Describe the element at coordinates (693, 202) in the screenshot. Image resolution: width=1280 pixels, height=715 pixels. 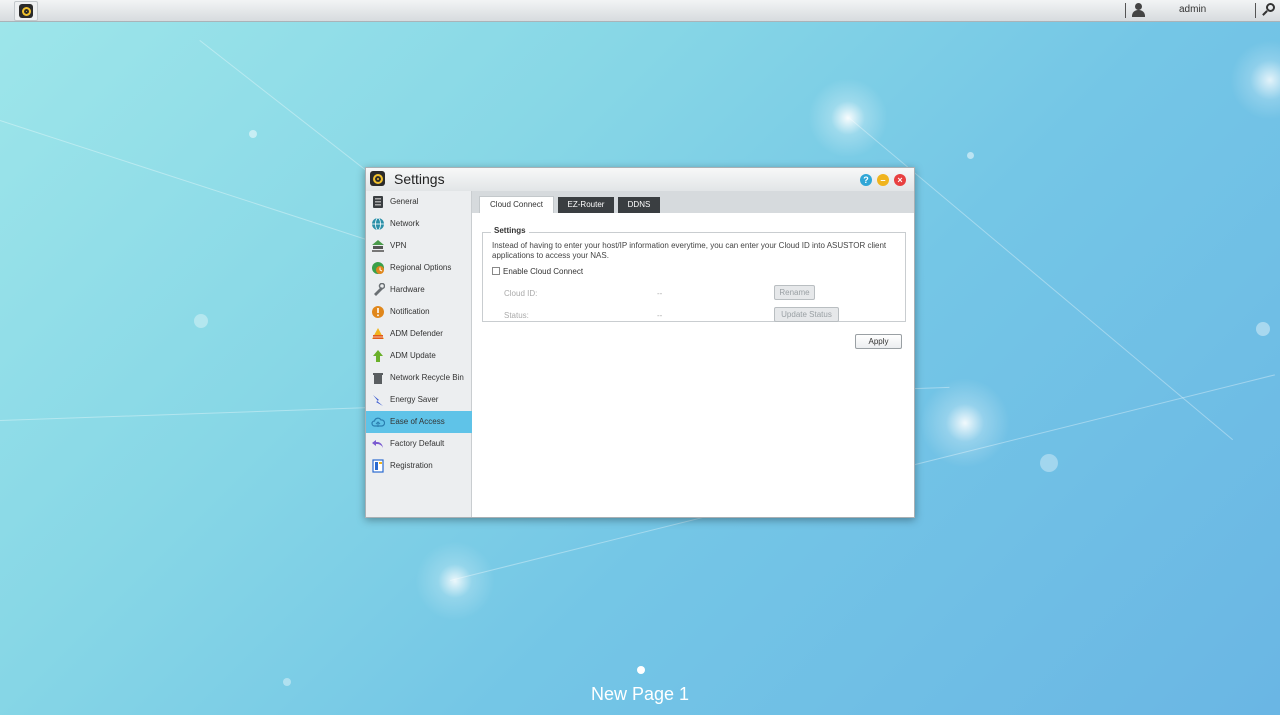
I see `tab-bar: Cloud Connect EZ-Router DDNS` at that location.